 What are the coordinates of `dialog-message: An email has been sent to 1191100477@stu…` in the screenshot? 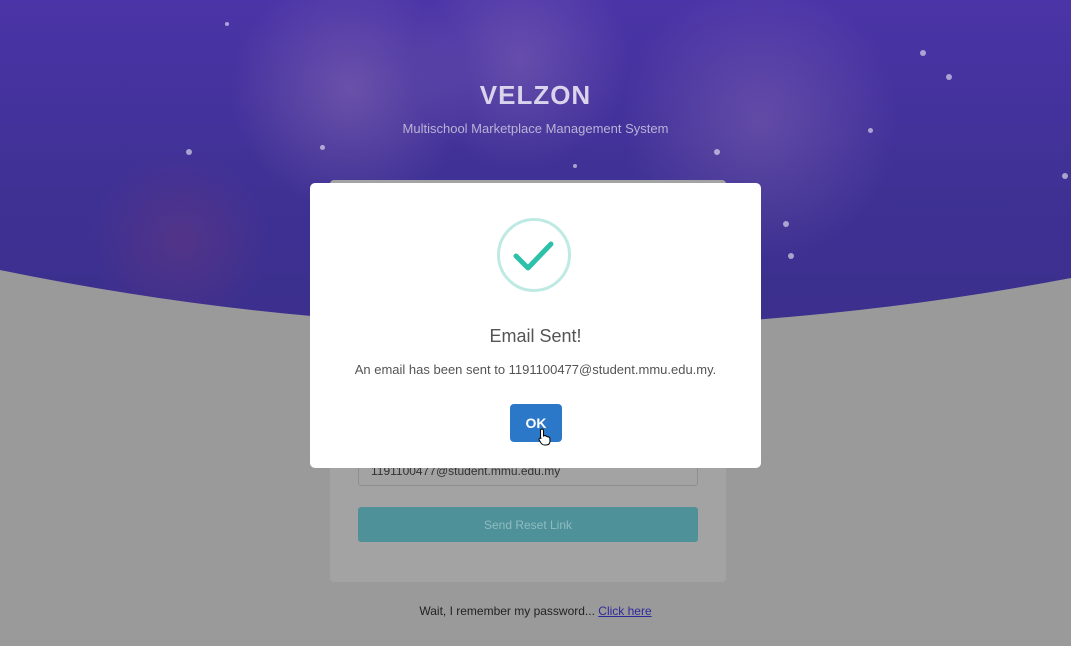 It's located at (535, 369).